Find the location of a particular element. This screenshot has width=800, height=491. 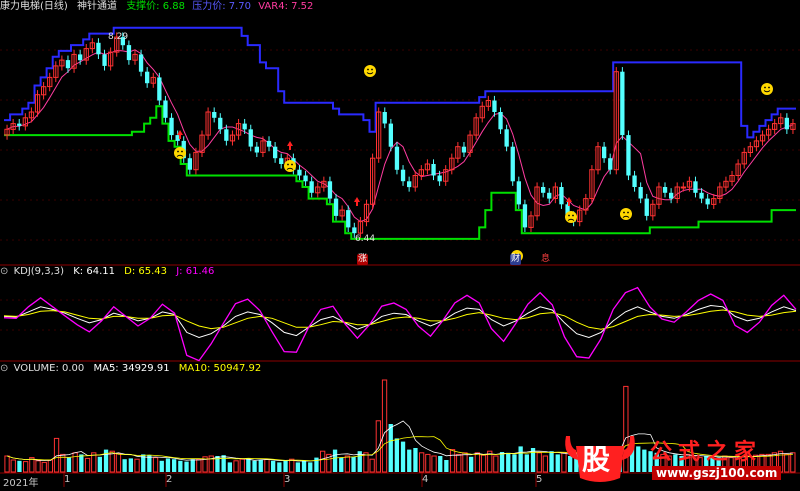

event-badge-finance: 财 is located at coordinates (515, 259).